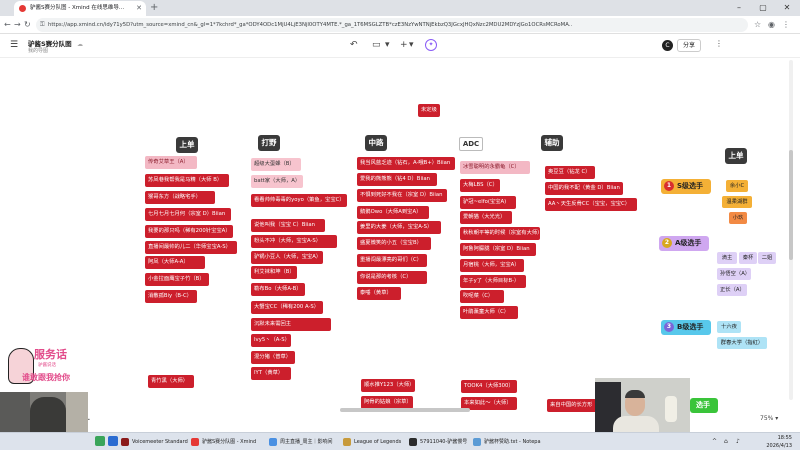 The image size is (800, 450). I want to click on more-options-icon: ⋮, so click(719, 43).